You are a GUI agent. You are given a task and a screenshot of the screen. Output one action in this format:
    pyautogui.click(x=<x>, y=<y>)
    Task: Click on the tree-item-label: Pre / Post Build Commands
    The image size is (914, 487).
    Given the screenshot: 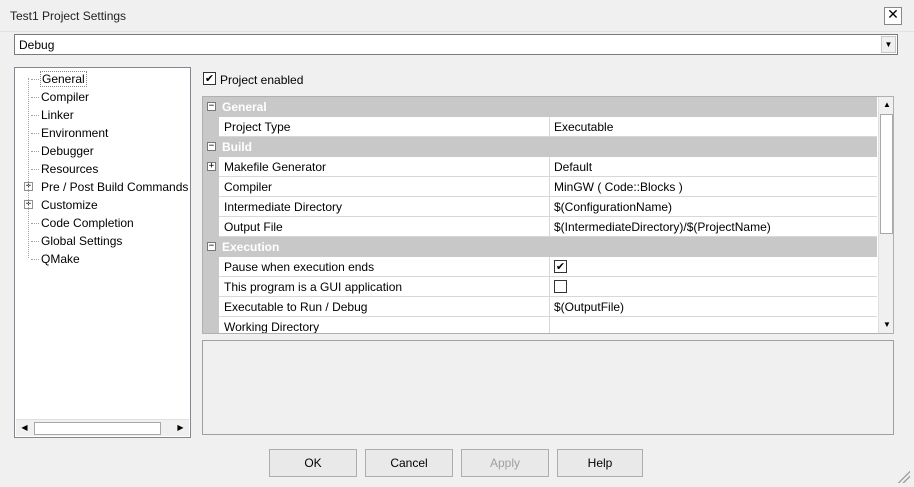 What is the action you would take?
    pyautogui.click(x=115, y=187)
    